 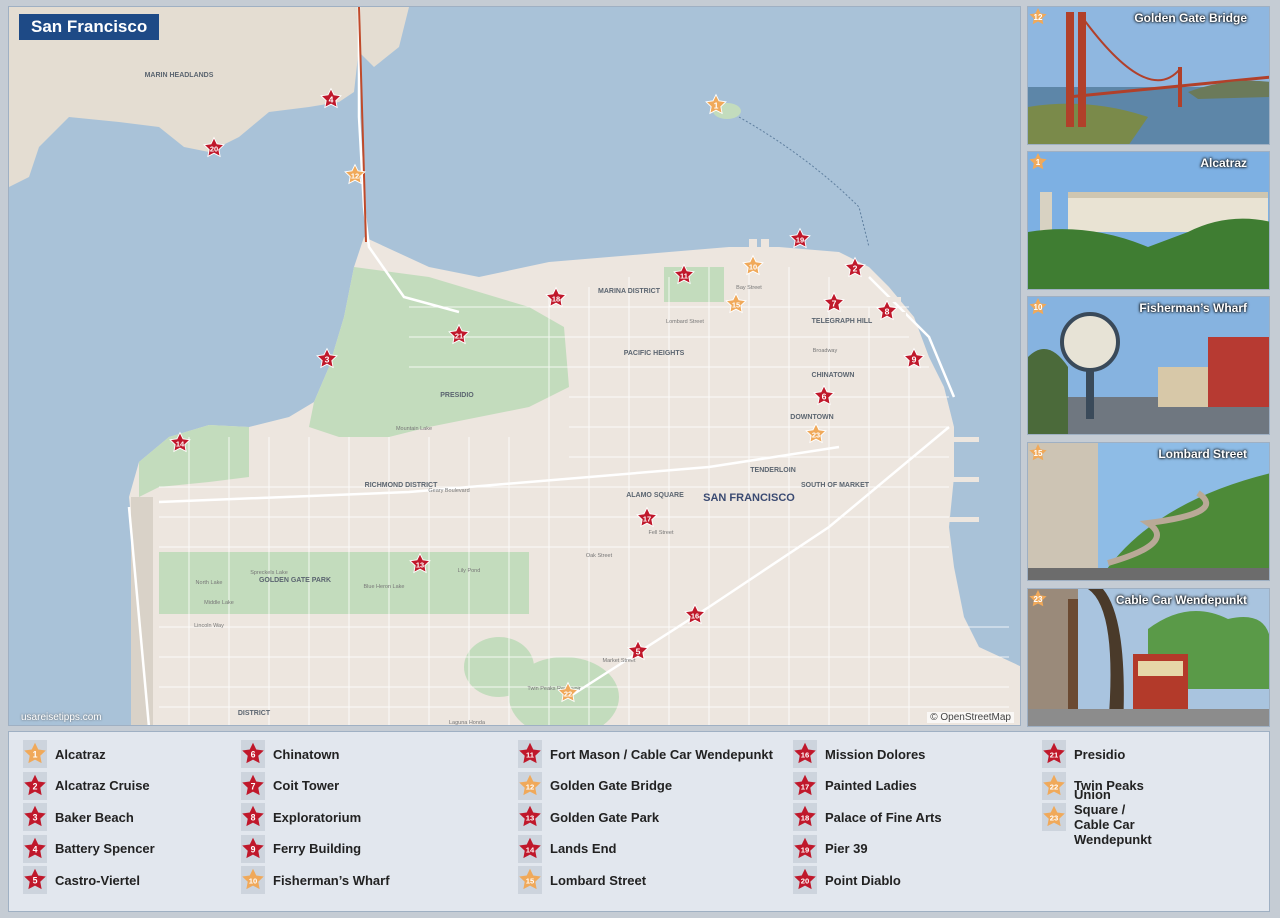 I want to click on legend-item: 13 Golden Gate Park, so click(x=588, y=817).